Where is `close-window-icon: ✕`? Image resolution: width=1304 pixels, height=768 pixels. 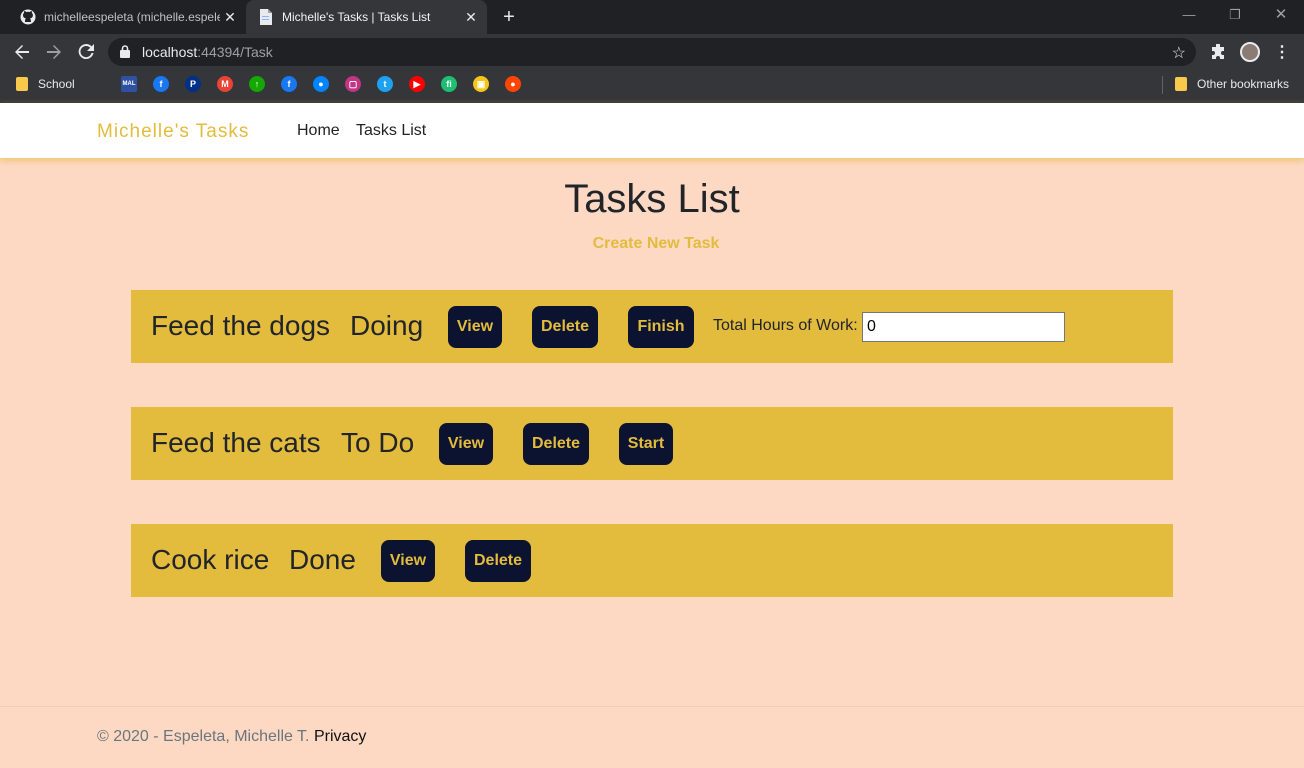
close-window-icon: ✕ is located at coordinates (1281, 15).